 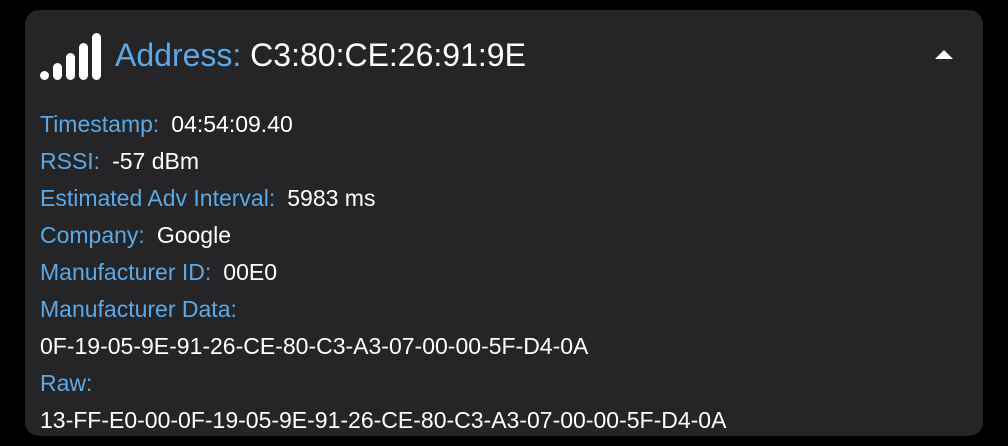 What do you see at coordinates (158, 198) in the screenshot?
I see `adv-interval-label: Estimated Adv Interval:` at bounding box center [158, 198].